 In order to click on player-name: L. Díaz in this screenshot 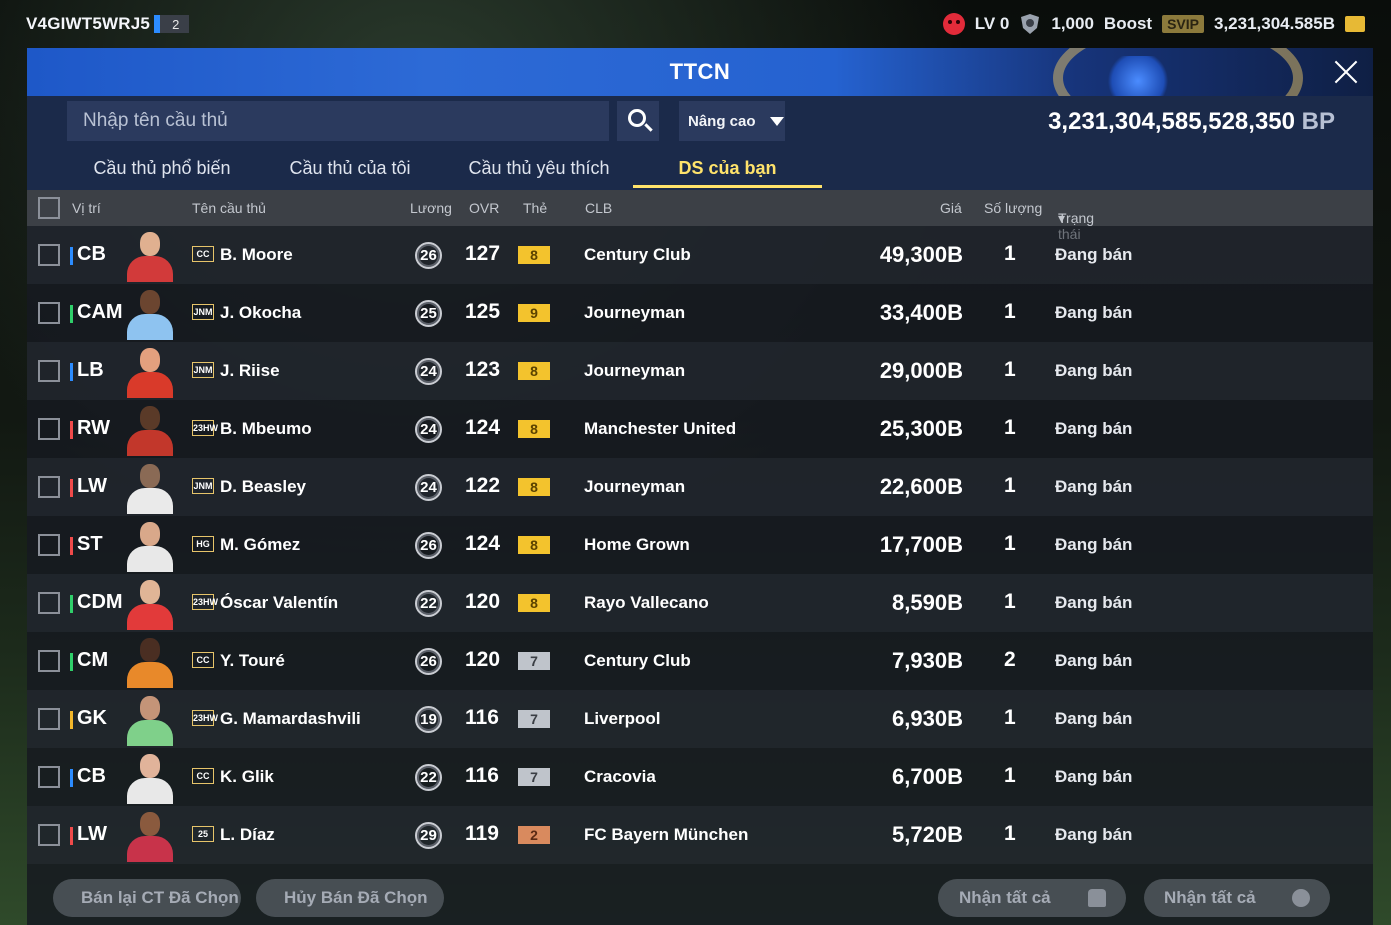, I will do `click(247, 835)`.